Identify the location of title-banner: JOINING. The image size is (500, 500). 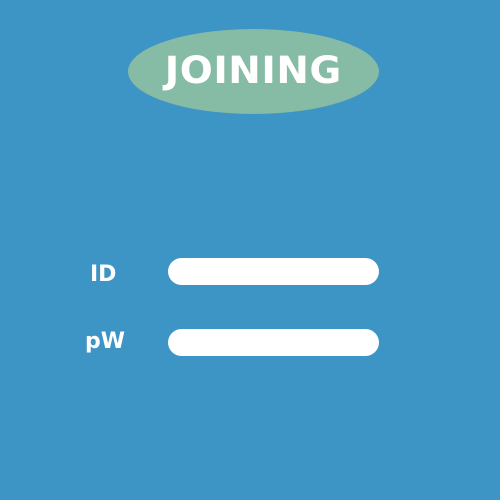
(253, 71).